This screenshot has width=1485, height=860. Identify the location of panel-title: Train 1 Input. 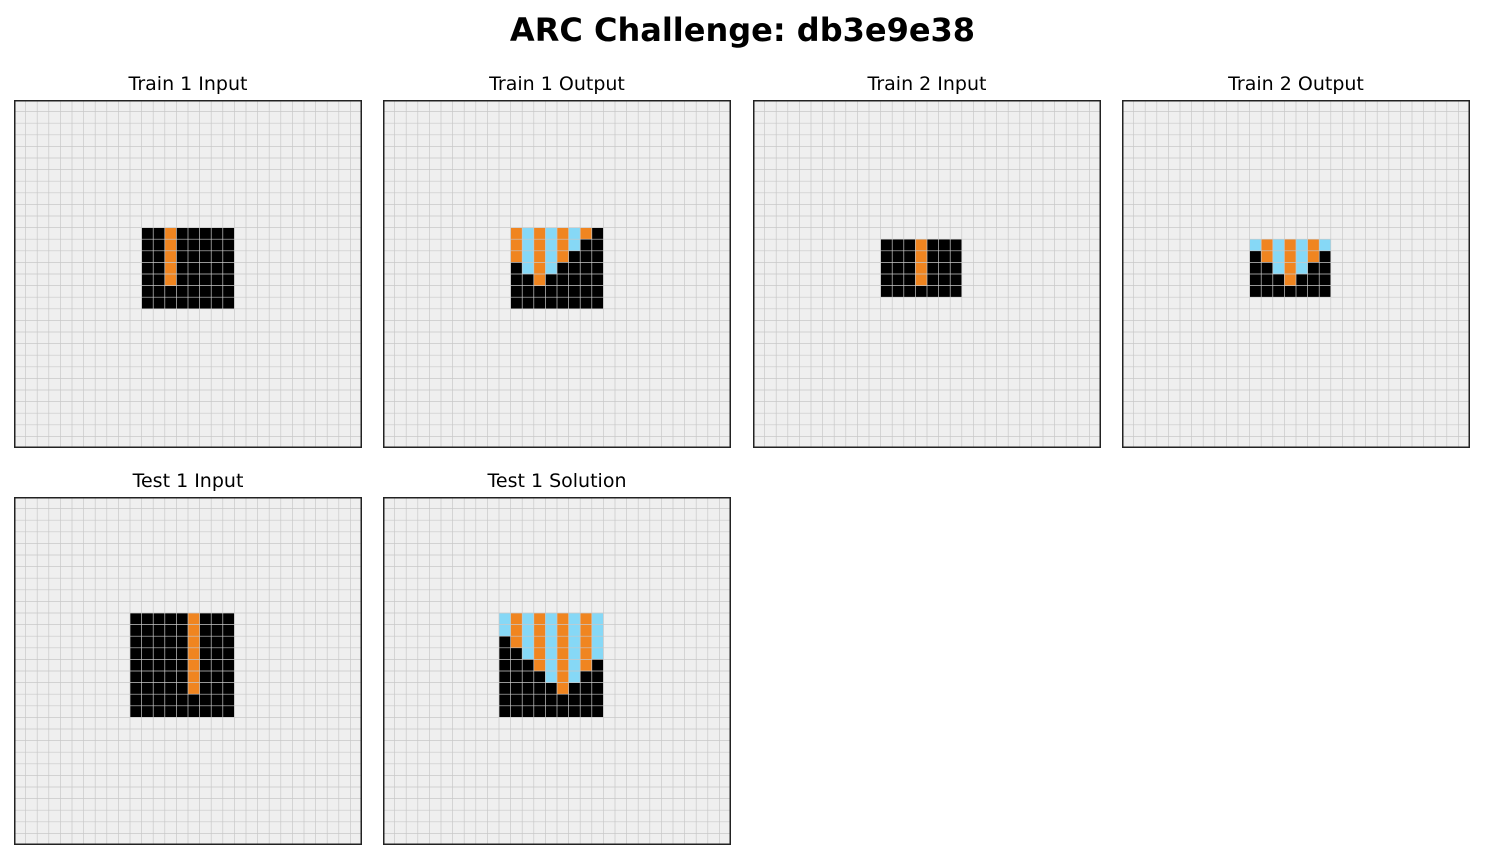
(188, 84).